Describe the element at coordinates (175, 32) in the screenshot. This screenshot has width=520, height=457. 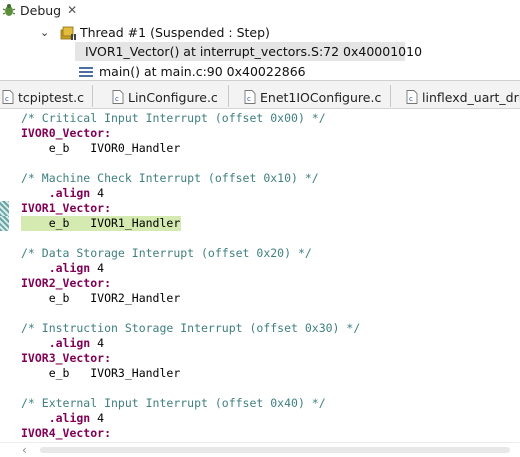
I see `thread-label: Thread #1 (Suspended : Step)` at that location.